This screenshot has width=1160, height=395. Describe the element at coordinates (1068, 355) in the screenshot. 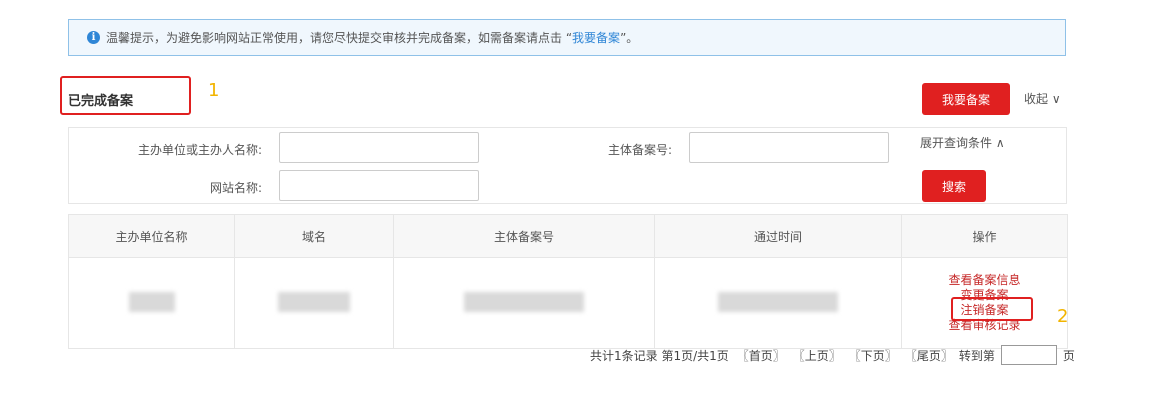

I see `page-unit-label: 页` at that location.